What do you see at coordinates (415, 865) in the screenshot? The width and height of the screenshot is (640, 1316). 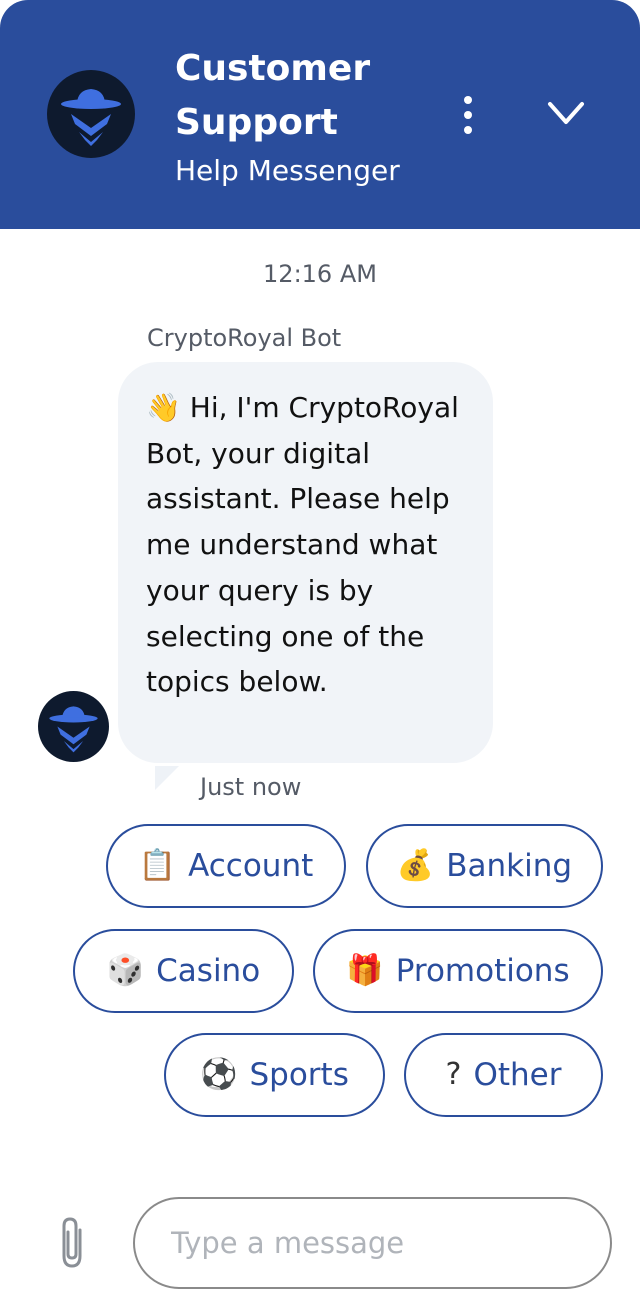 I see `money-bag-icon: 💰` at bounding box center [415, 865].